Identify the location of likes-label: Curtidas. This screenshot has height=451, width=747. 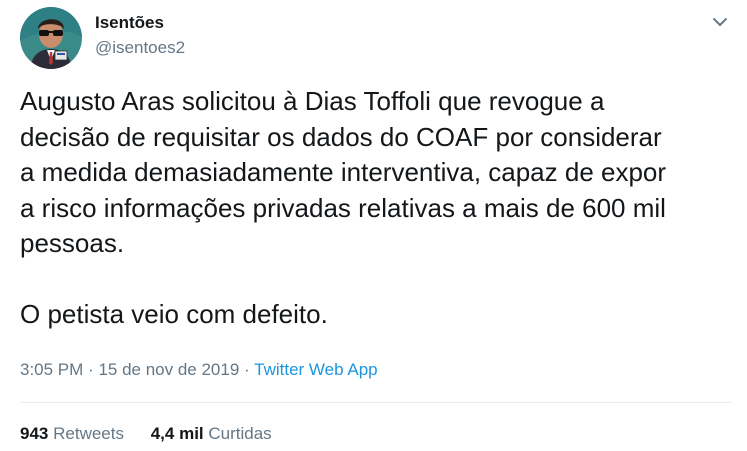
(240, 433).